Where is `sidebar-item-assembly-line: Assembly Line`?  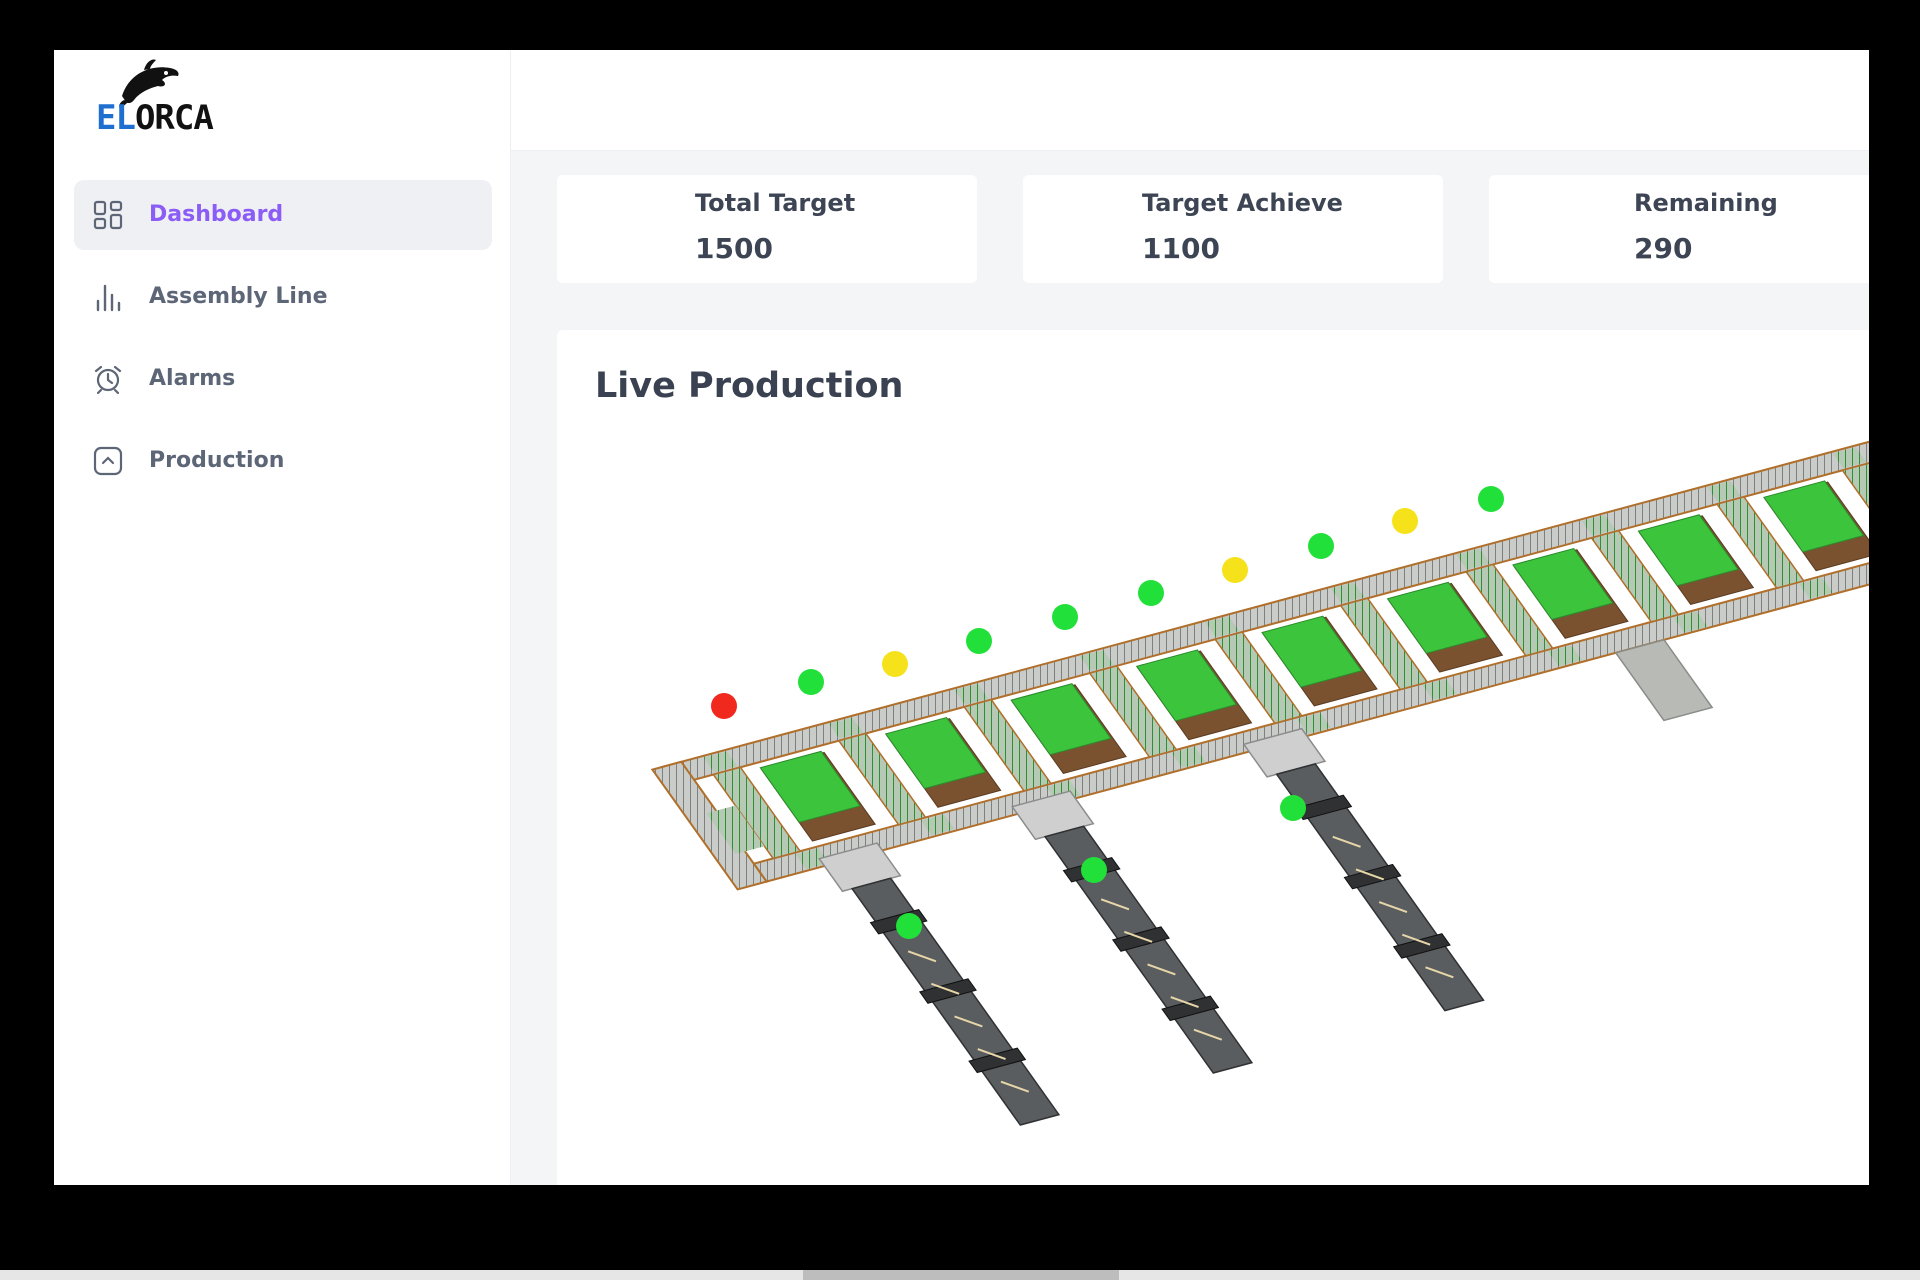
sidebar-item-assembly-line: Assembly Line is located at coordinates (283, 297).